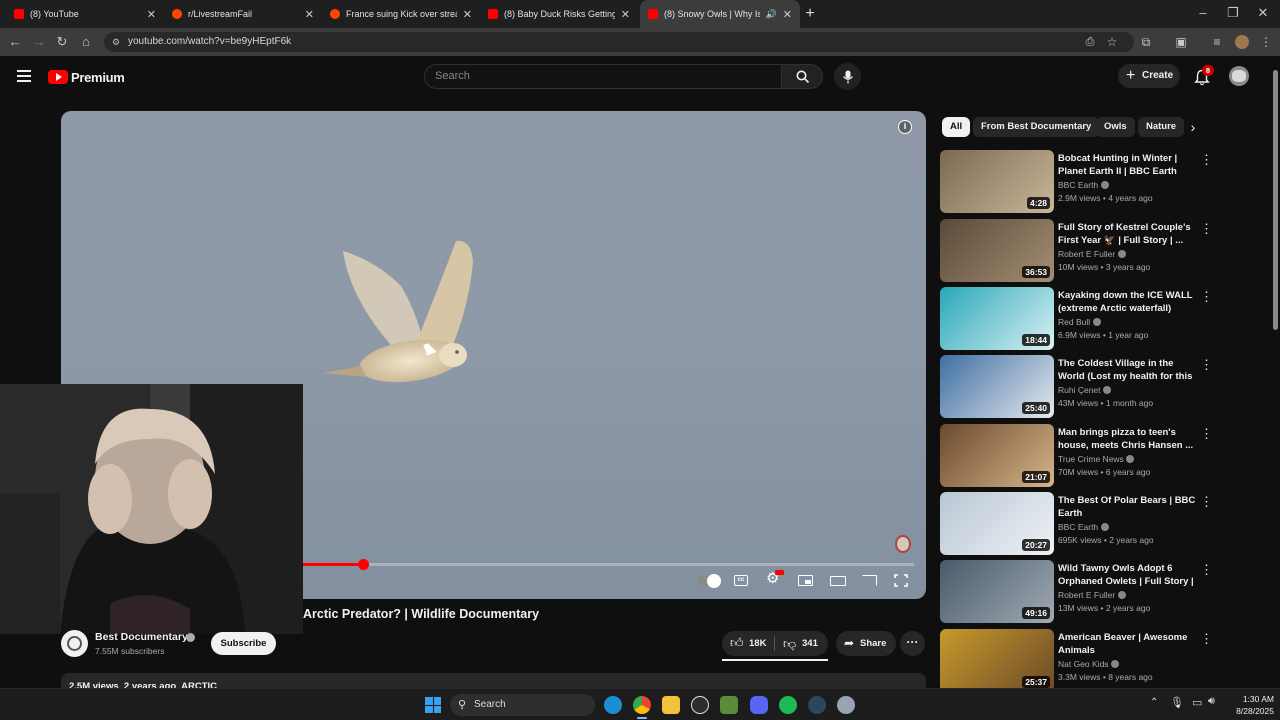  Describe the element at coordinates (243, 643) in the screenshot. I see `subscribe-button: Subscribe` at that location.